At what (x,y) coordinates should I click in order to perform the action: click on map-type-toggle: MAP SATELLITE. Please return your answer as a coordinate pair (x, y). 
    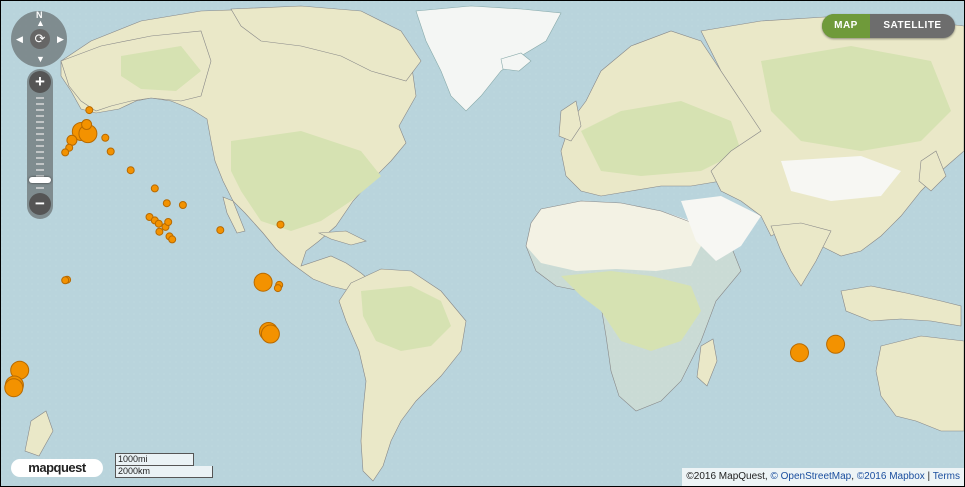
    Looking at the image, I should click on (888, 26).